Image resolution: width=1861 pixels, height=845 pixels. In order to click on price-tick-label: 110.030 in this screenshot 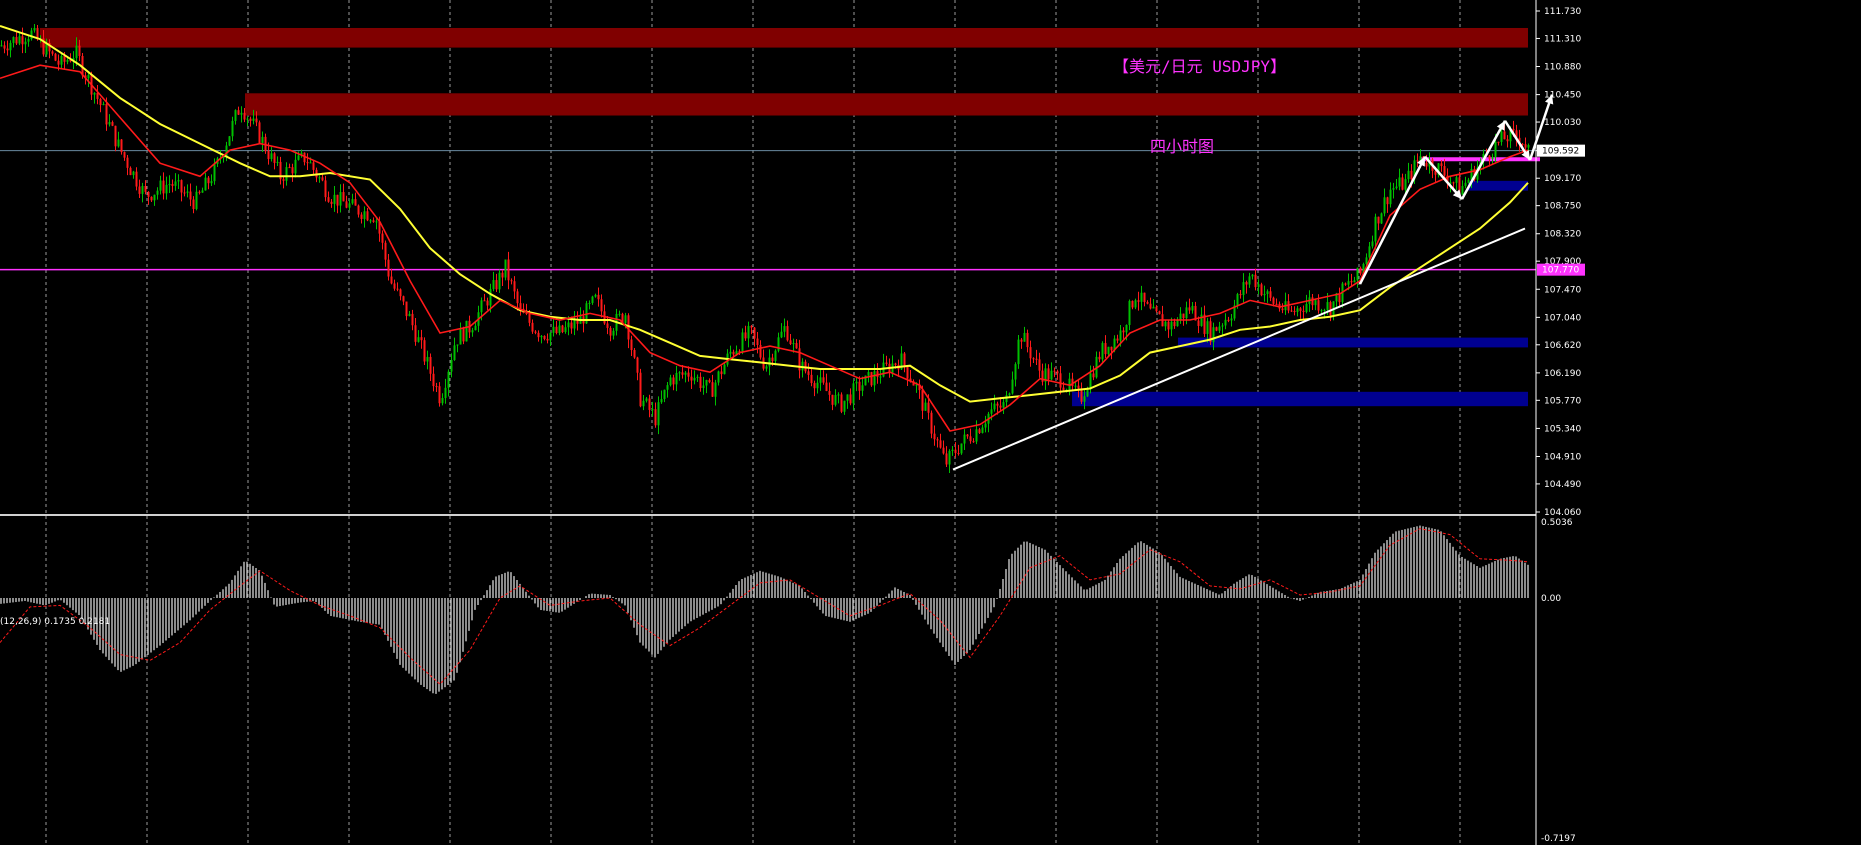, I will do `click(1562, 123)`.